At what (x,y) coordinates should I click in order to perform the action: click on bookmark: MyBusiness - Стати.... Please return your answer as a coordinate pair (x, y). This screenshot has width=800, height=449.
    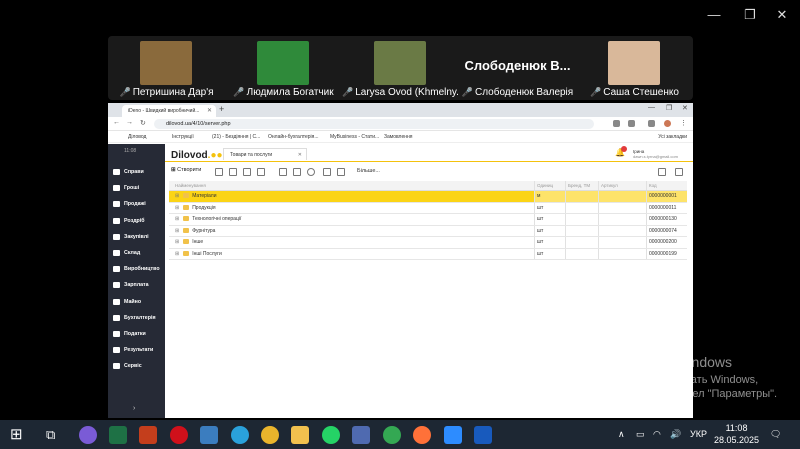
    Looking at the image, I should click on (354, 137).